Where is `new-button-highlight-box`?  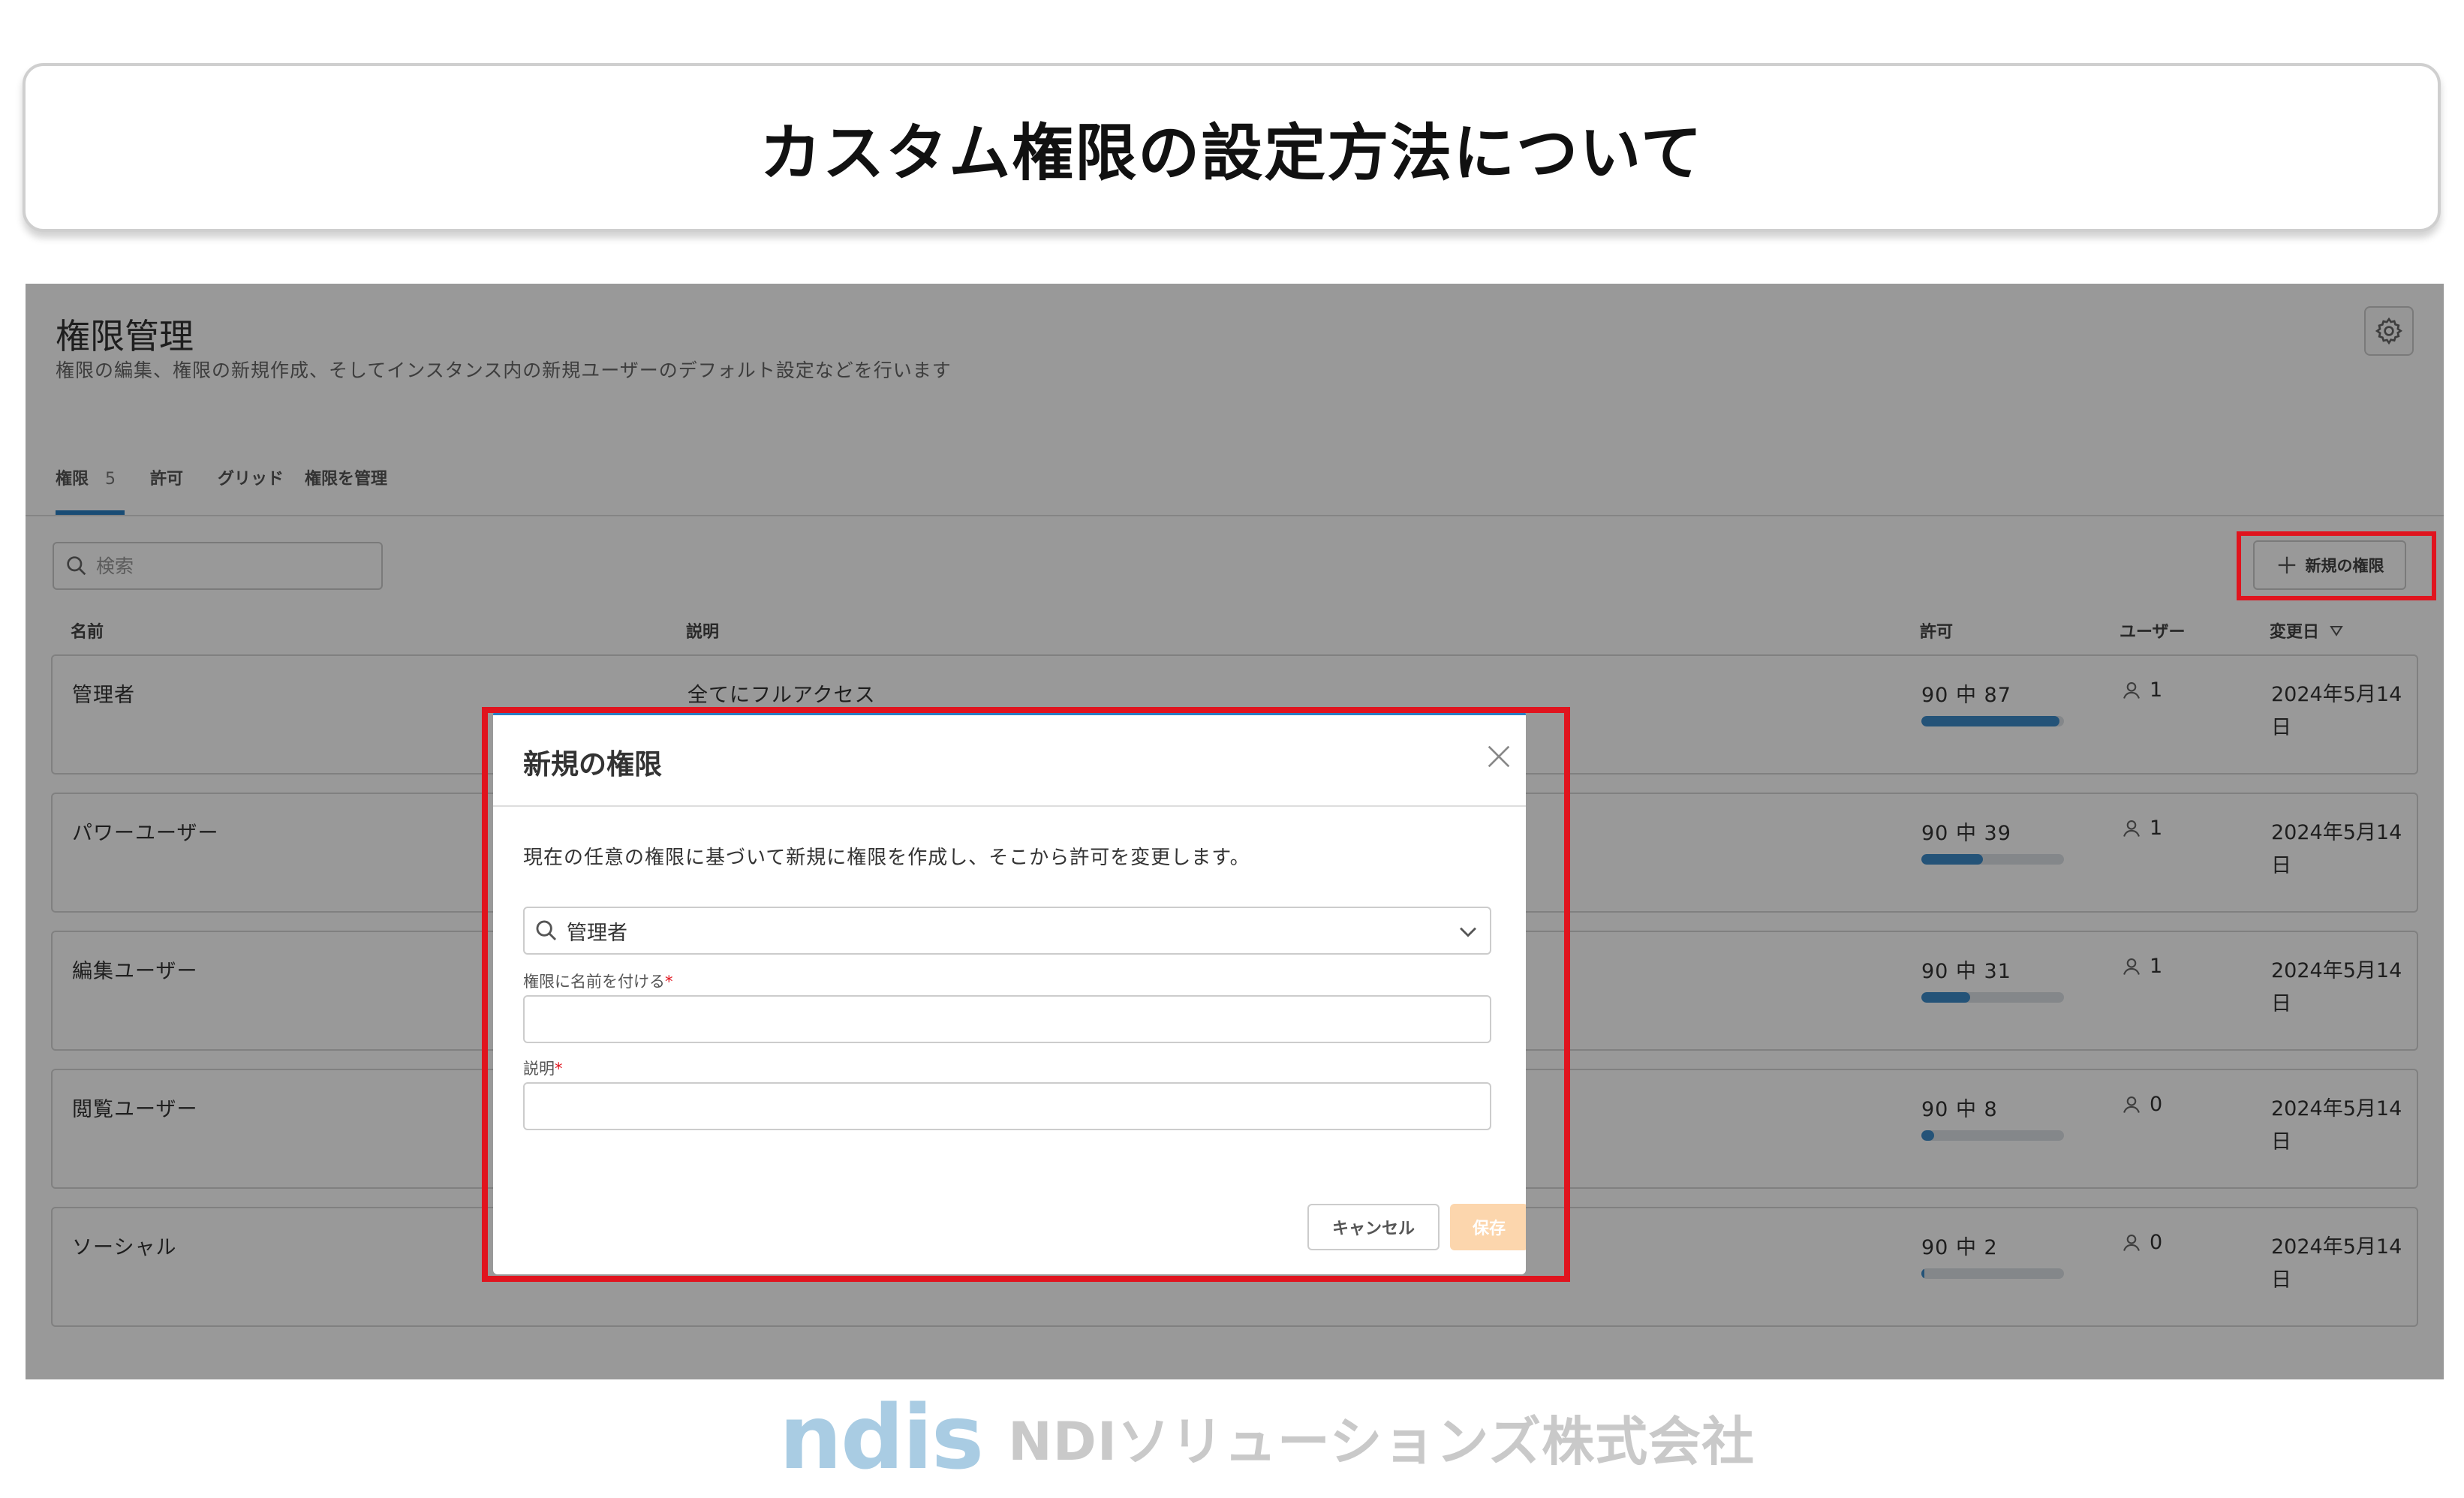 new-button-highlight-box is located at coordinates (2336, 565).